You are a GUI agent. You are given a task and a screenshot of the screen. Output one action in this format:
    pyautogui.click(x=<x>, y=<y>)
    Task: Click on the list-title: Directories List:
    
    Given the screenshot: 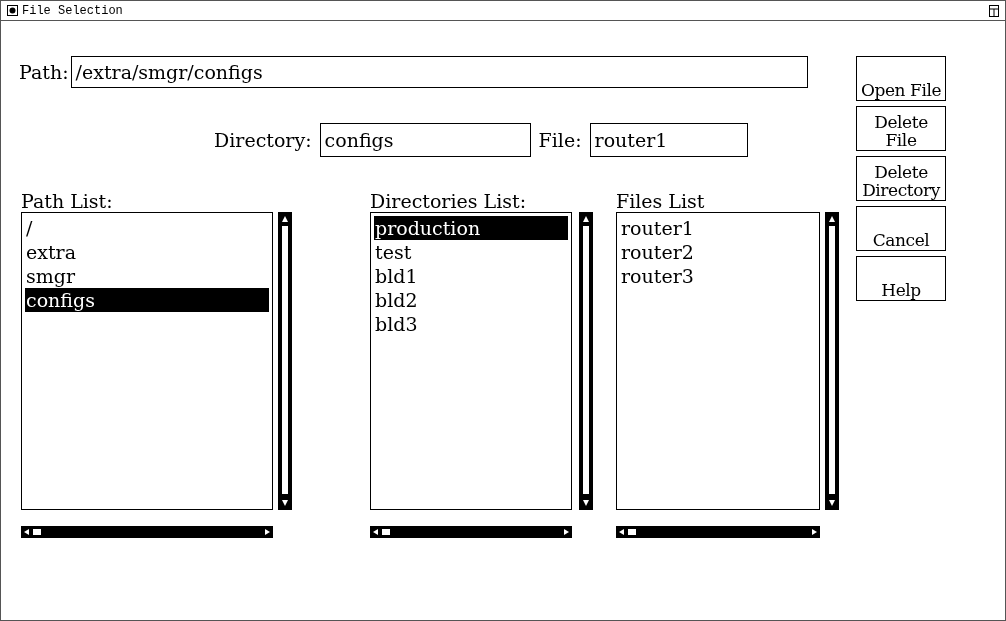 What is the action you would take?
    pyautogui.click(x=449, y=201)
    